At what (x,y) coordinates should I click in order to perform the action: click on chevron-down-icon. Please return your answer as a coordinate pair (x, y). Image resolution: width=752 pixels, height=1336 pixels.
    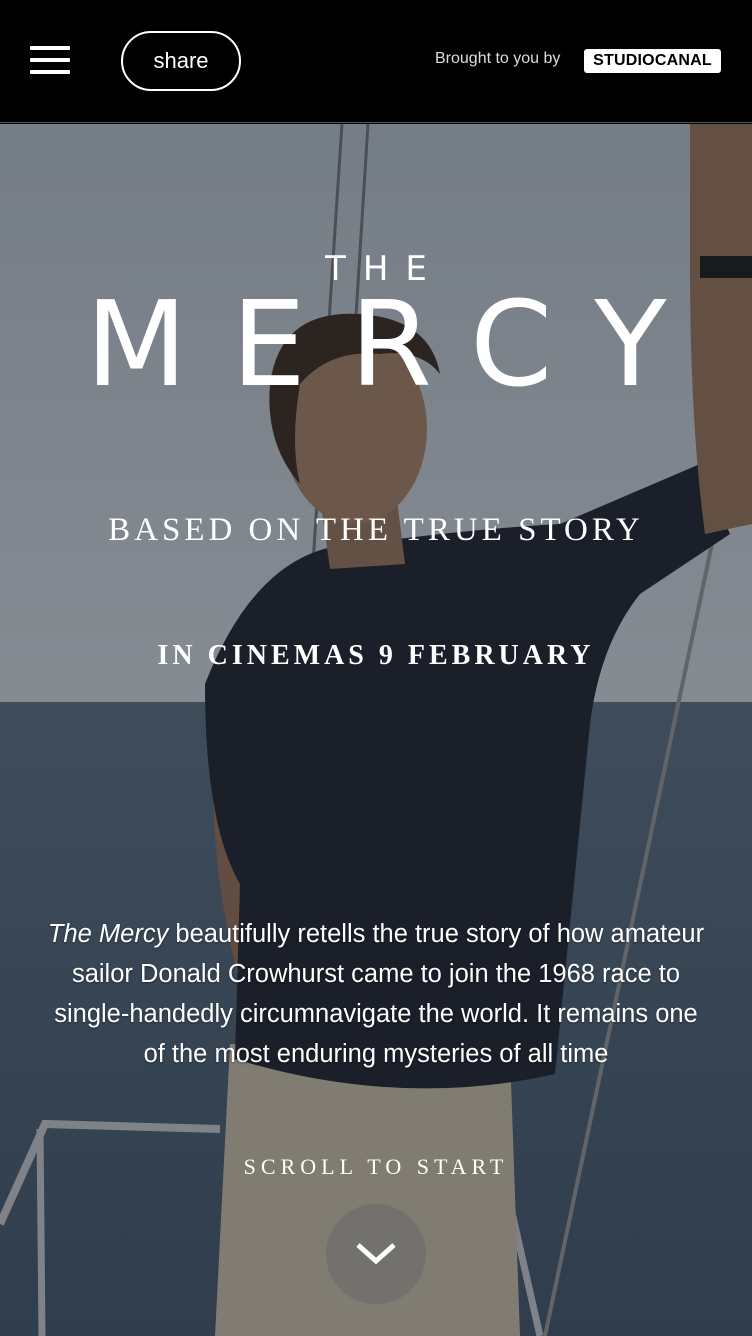
    Looking at the image, I should click on (376, 1254).